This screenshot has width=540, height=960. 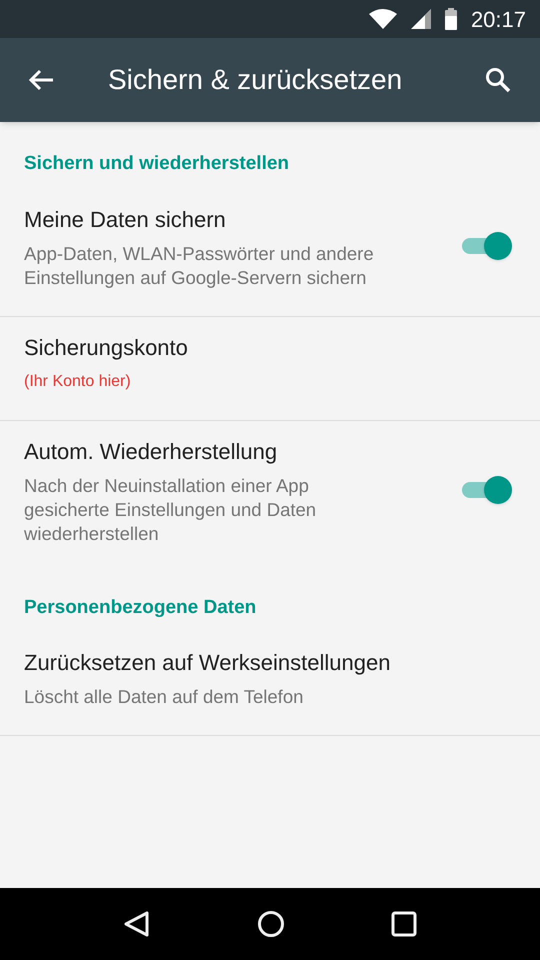 I want to click on setting-description: Nach der Neuinstallation einer App gesicherte Einstellungen und Daten wiederherstellen, so click(x=171, y=510).